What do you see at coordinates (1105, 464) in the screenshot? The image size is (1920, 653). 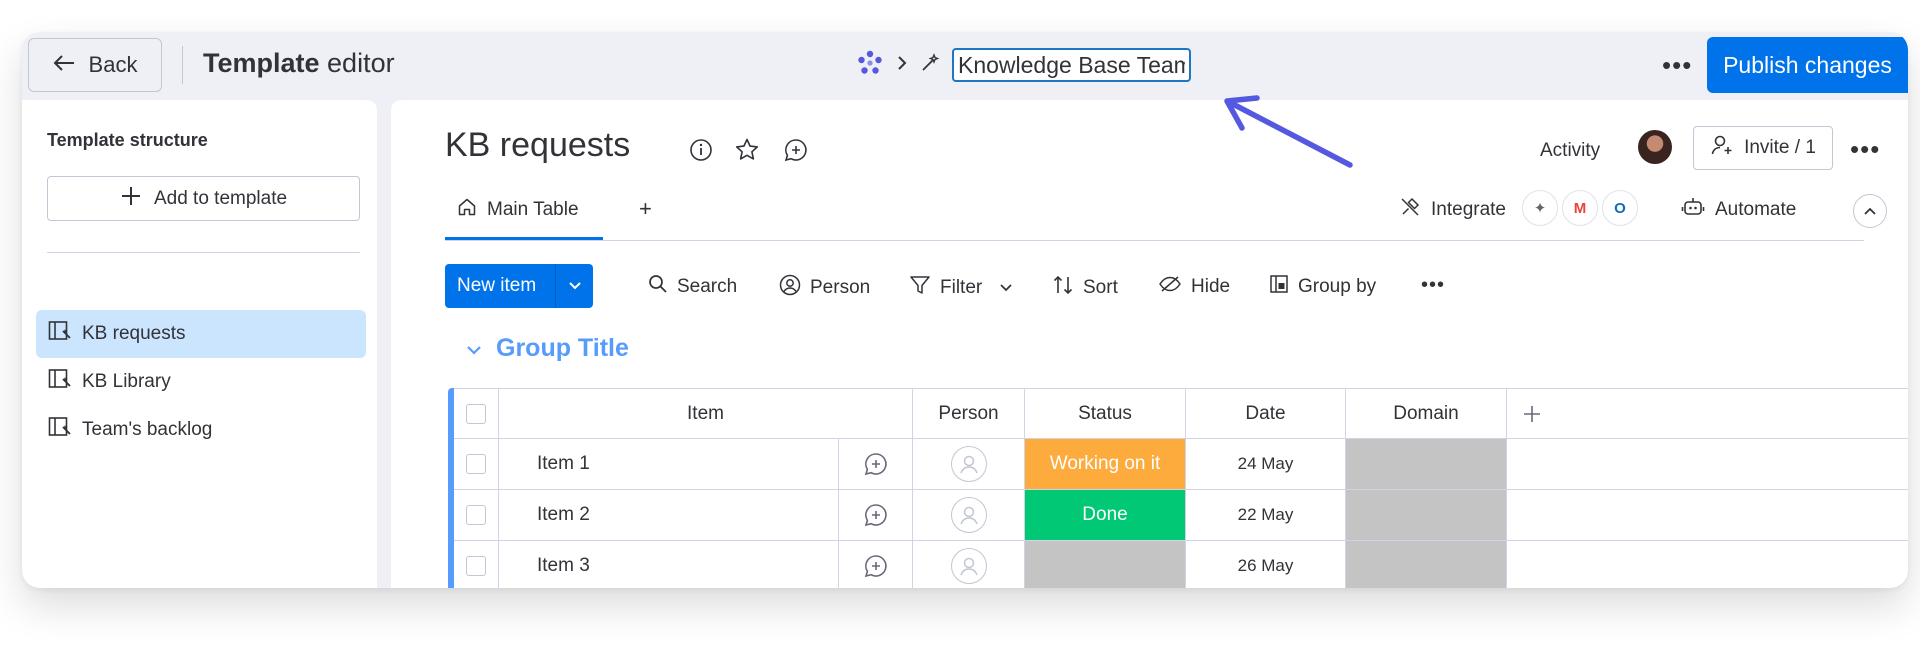 I see `status-cell: Working on it` at bounding box center [1105, 464].